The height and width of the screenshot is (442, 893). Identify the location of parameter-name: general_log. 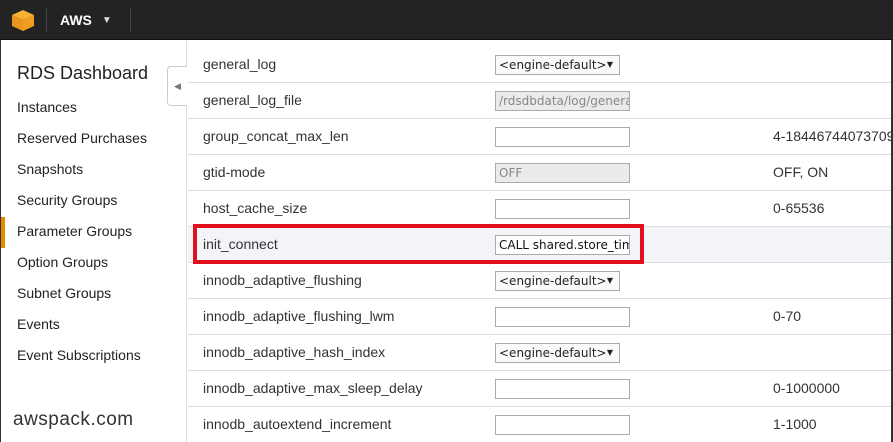
(240, 64).